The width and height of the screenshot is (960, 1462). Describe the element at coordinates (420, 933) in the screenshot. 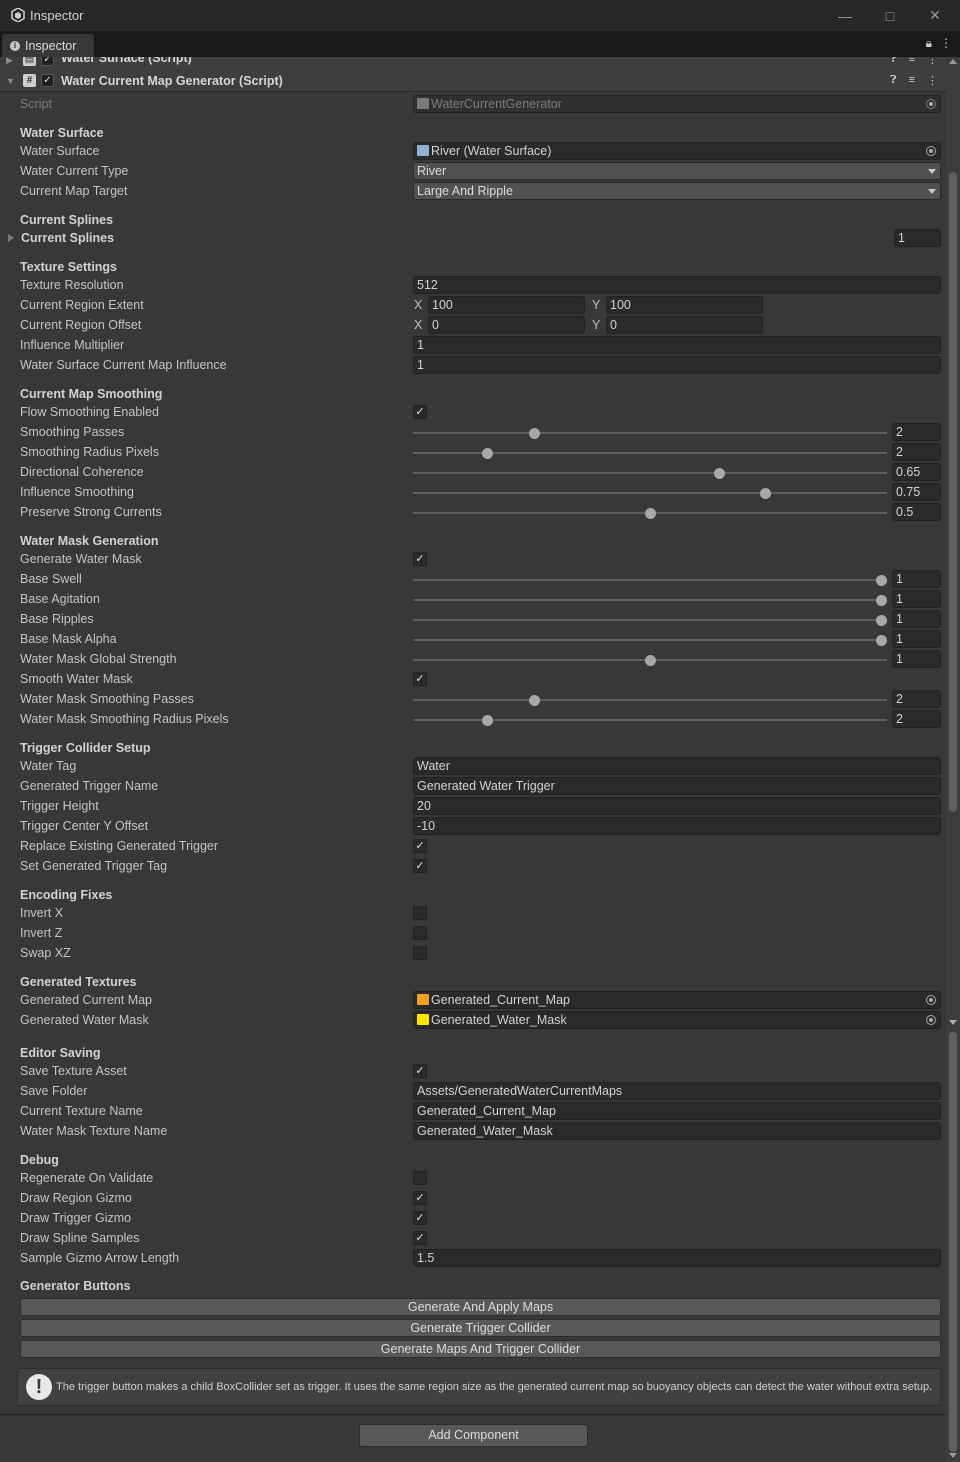

I see `invert-z-checkbox` at that location.